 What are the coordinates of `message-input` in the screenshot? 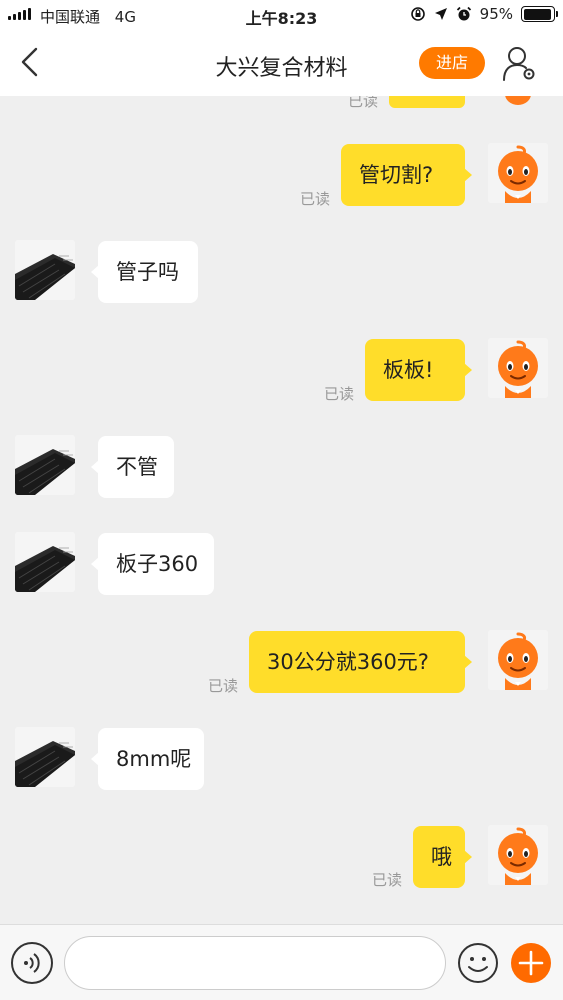 It's located at (255, 963).